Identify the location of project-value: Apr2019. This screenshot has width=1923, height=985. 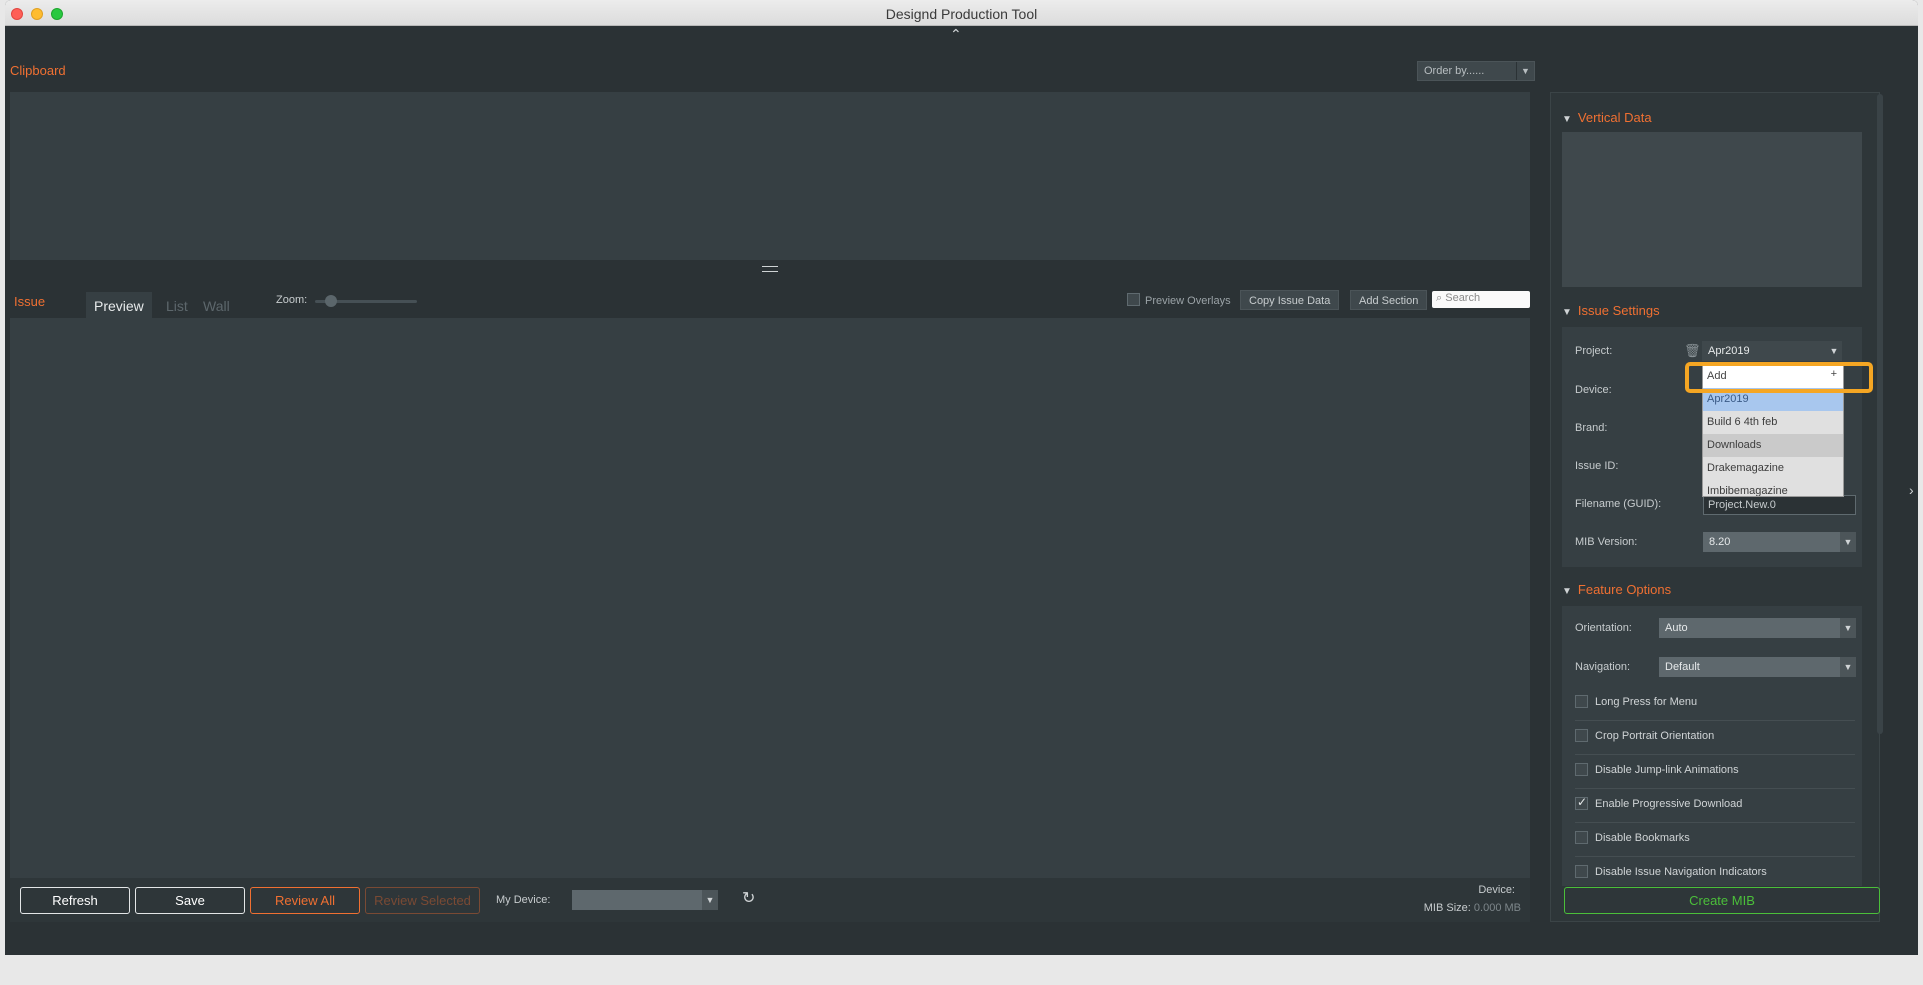
(1729, 351).